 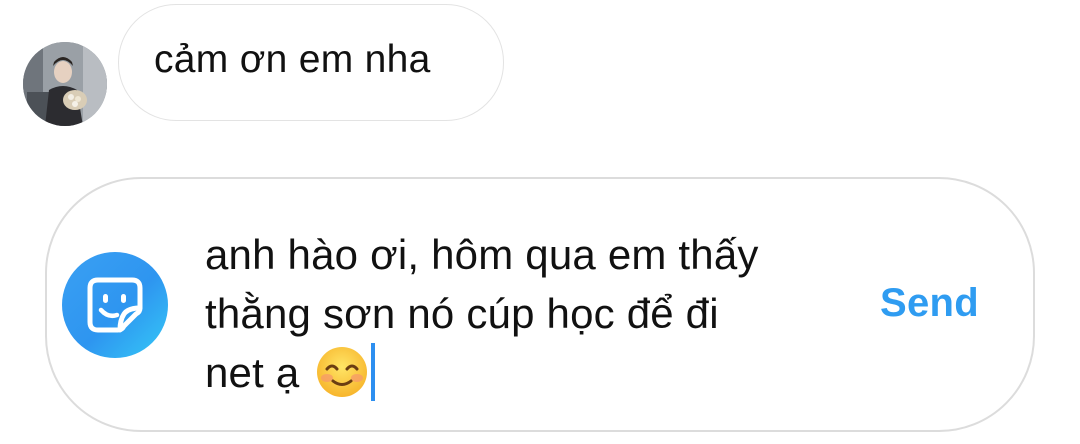 I want to click on avatar, so click(x=65, y=84).